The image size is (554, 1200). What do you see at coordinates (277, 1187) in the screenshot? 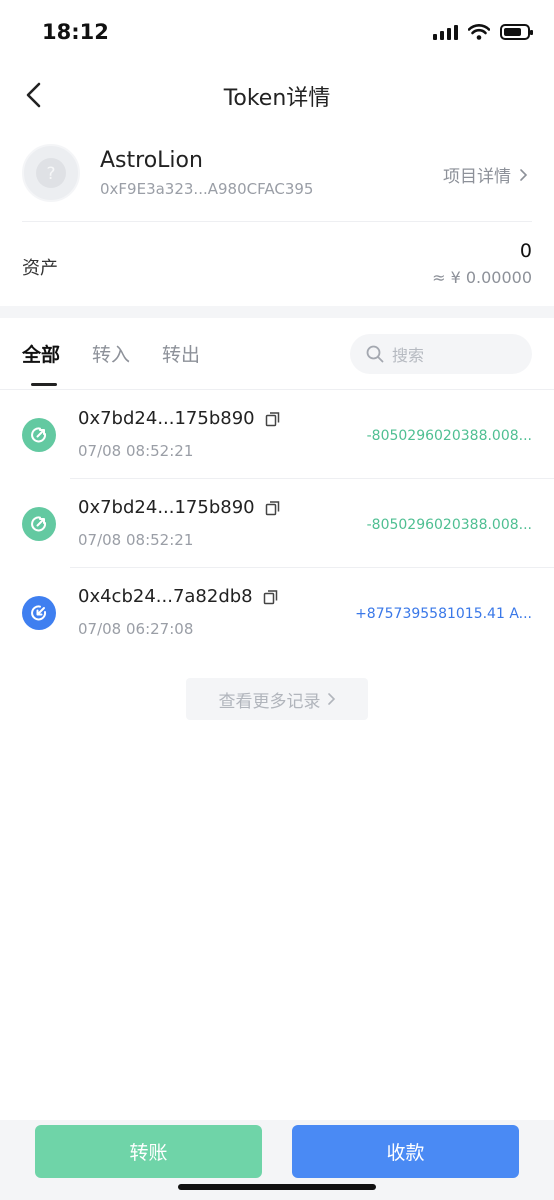
I see `home-indicator` at bounding box center [277, 1187].